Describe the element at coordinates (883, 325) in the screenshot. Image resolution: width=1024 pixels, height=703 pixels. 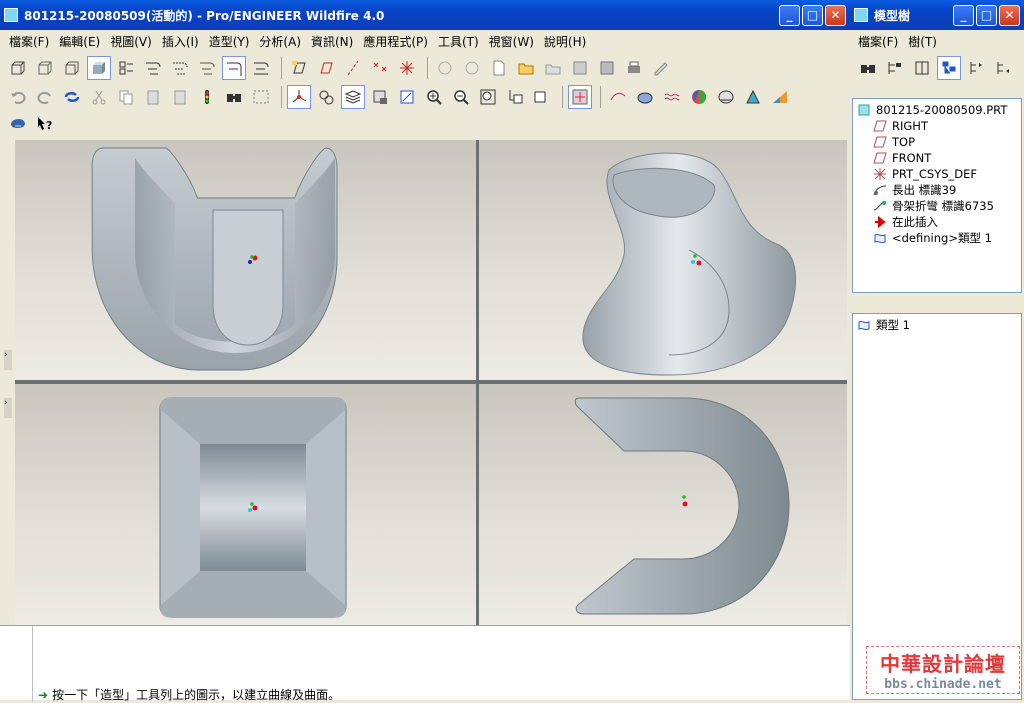
I see `style-tree-item: 類型 1` at that location.